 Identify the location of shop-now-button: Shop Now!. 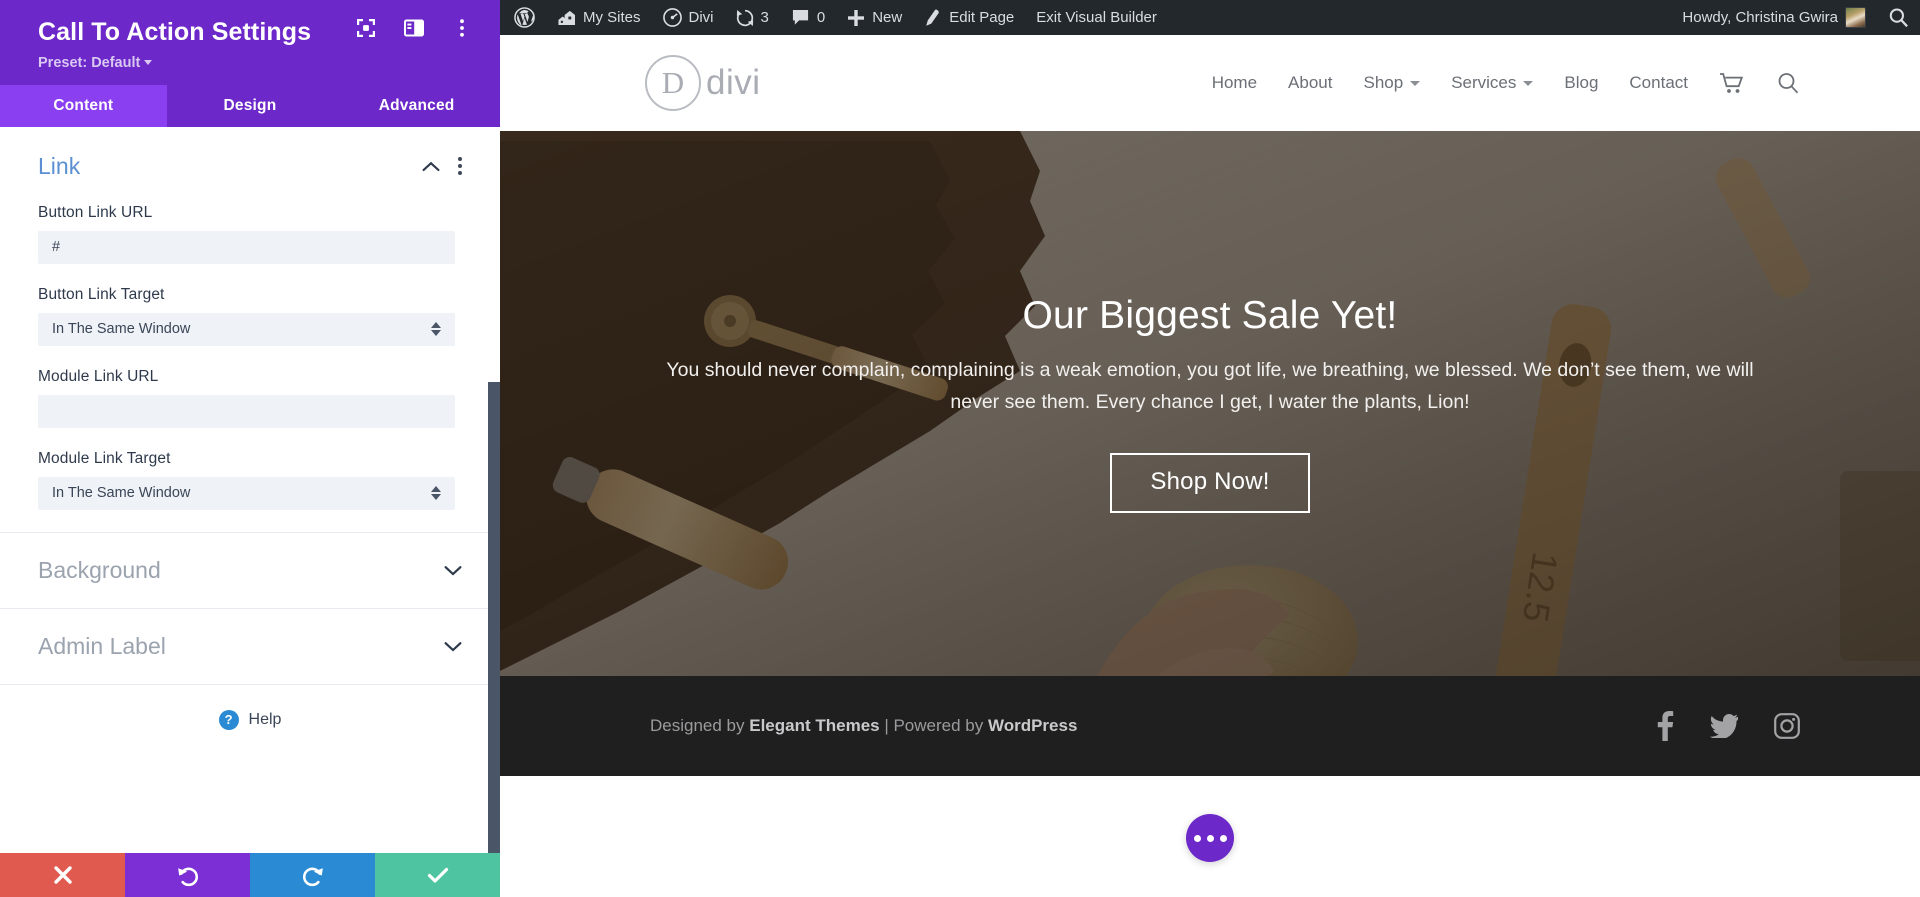
(1210, 482).